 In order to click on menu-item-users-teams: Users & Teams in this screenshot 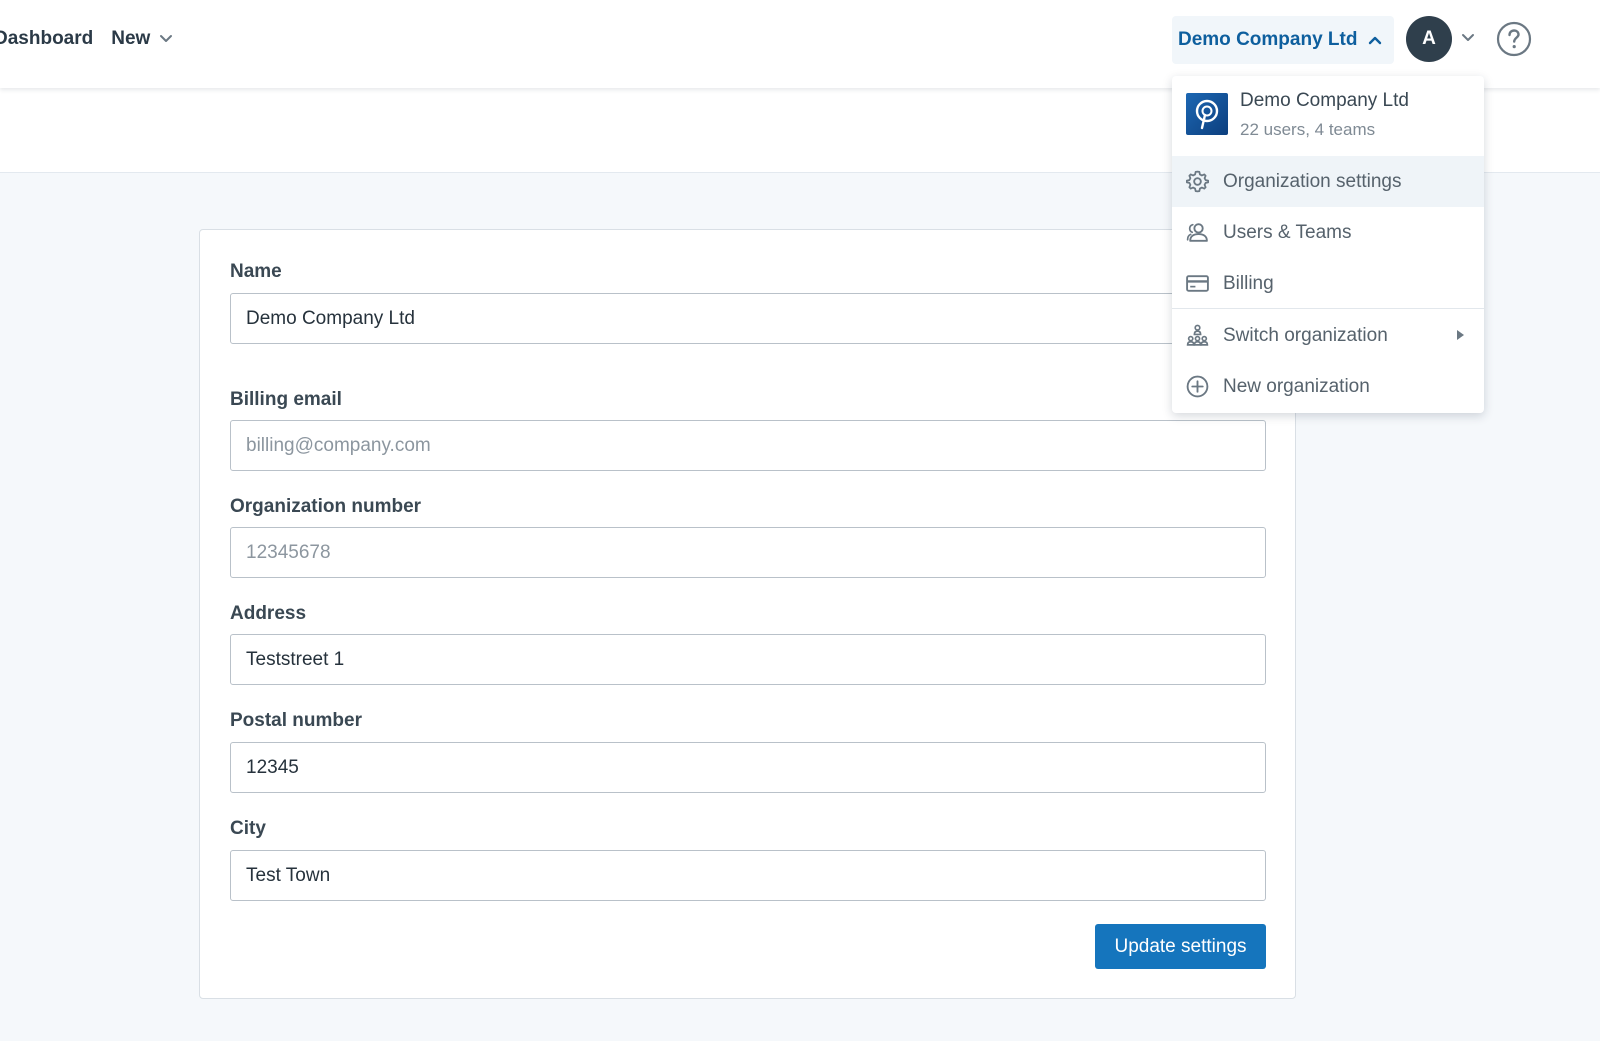, I will do `click(1328, 232)`.